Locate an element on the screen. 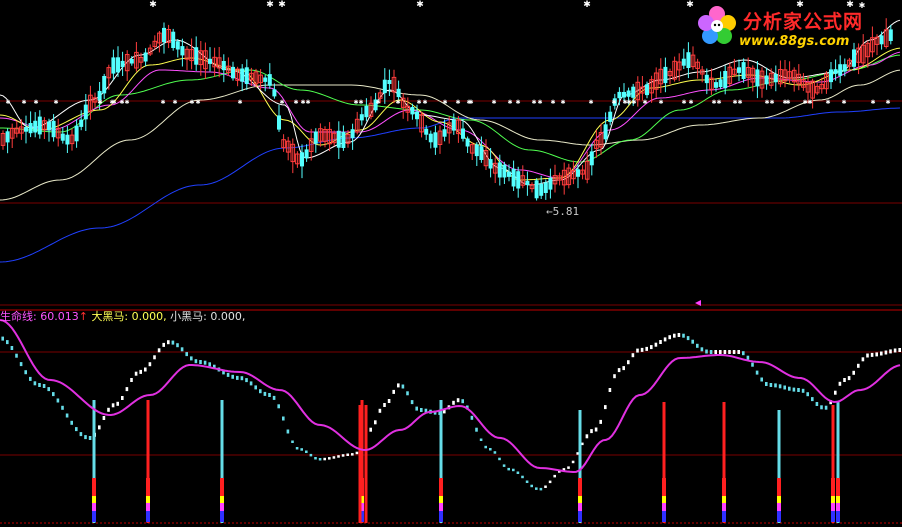 This screenshot has height=527, width=902. flower-logo-icon is located at coordinates (717, 25).